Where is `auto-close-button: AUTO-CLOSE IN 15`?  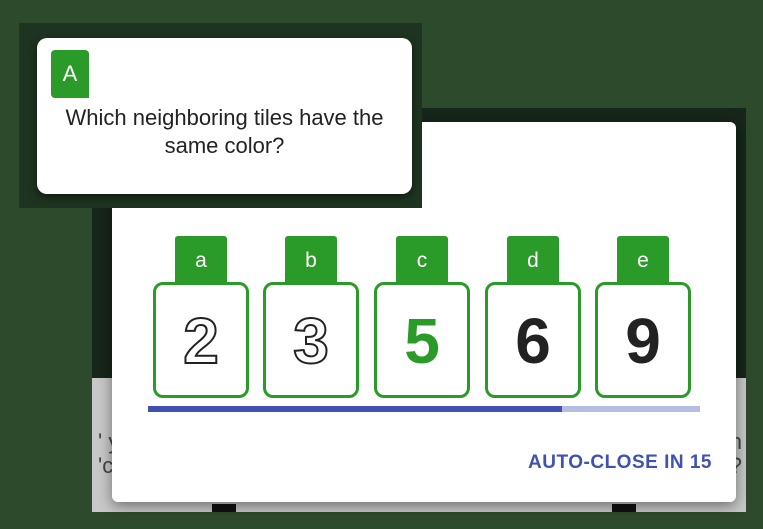 auto-close-button: AUTO-CLOSE IN 15 is located at coordinates (620, 463).